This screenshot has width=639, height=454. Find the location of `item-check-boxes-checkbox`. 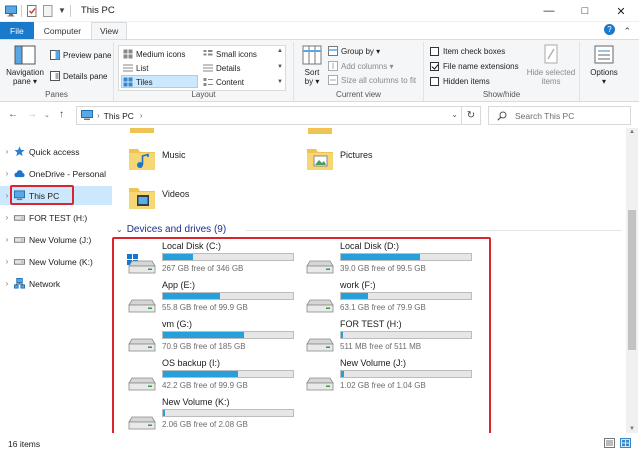

item-check-boxes-checkbox is located at coordinates (434, 51).